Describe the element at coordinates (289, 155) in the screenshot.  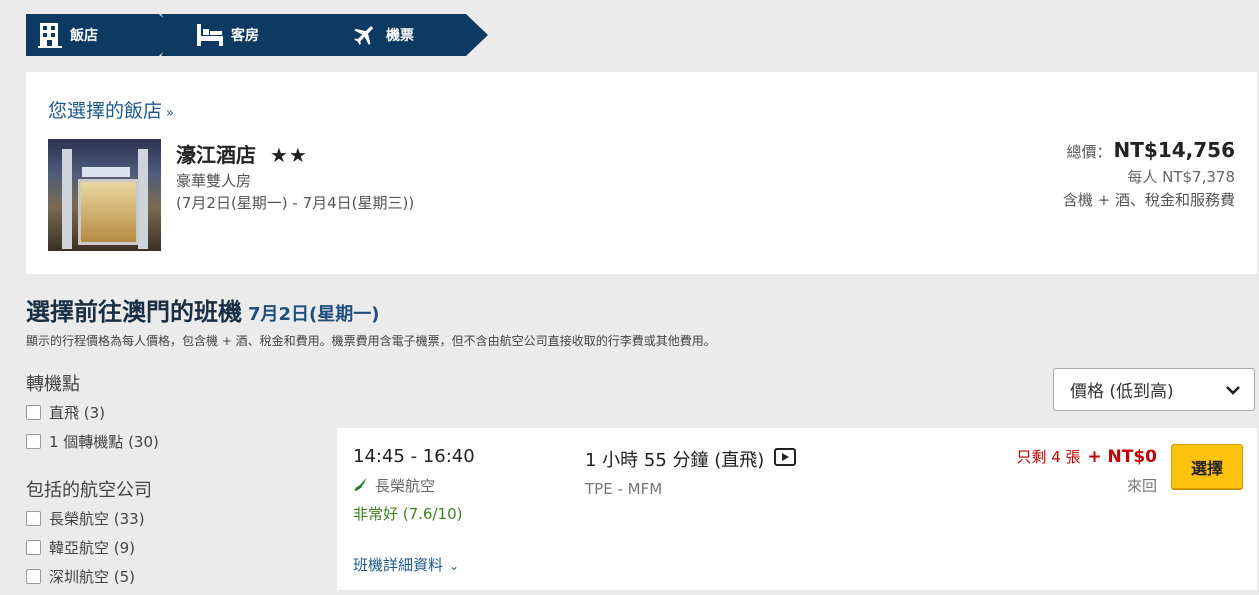
I see `star-rating: ★★` at that location.